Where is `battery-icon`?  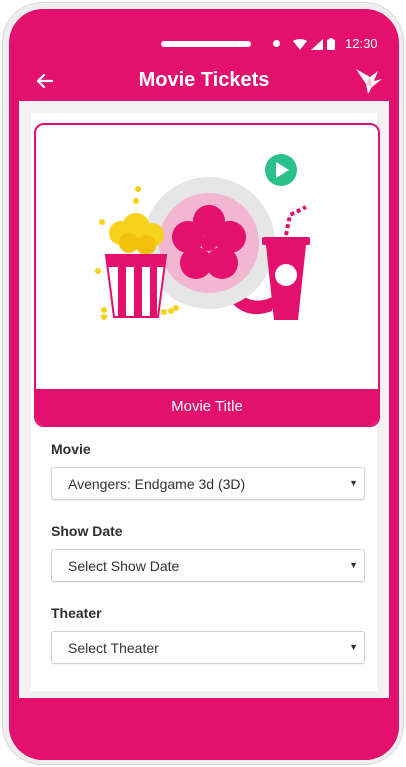 battery-icon is located at coordinates (331, 44).